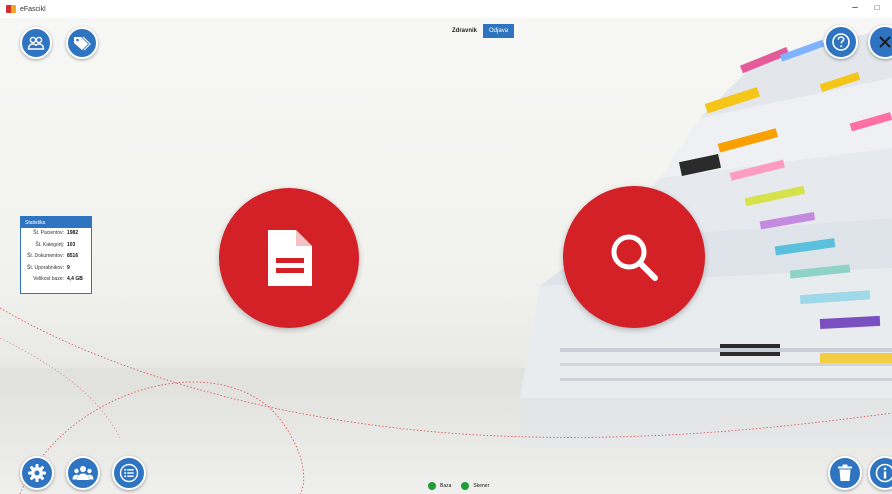 The height and width of the screenshot is (494, 892). I want to click on stats-row: Št. Pacientov: 1982, so click(56, 234).